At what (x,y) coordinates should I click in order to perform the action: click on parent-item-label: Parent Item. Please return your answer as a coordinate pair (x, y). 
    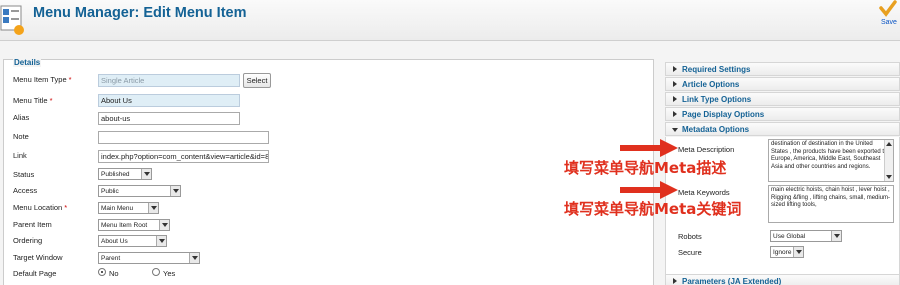
    Looking at the image, I should click on (32, 224).